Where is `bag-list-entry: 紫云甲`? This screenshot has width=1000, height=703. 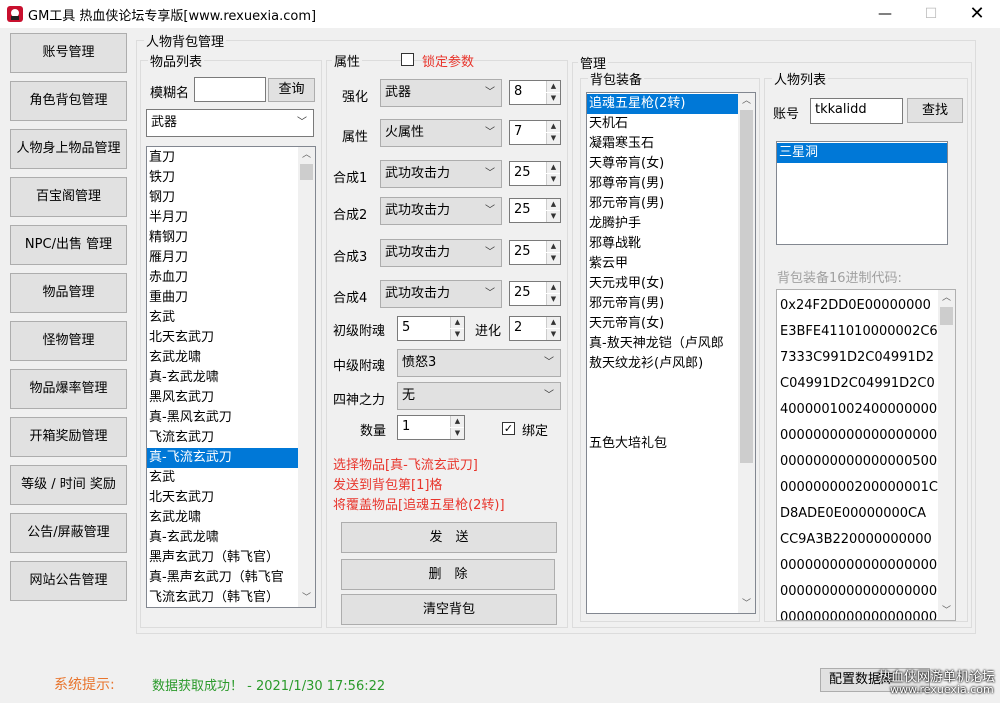
bag-list-entry: 紫云甲 is located at coordinates (671, 264).